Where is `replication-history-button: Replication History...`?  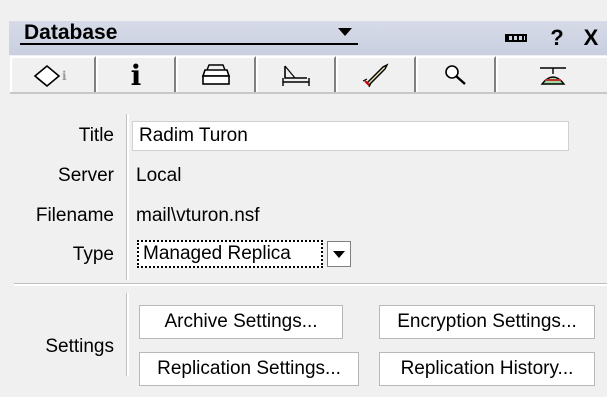 replication-history-button: Replication History... is located at coordinates (487, 369).